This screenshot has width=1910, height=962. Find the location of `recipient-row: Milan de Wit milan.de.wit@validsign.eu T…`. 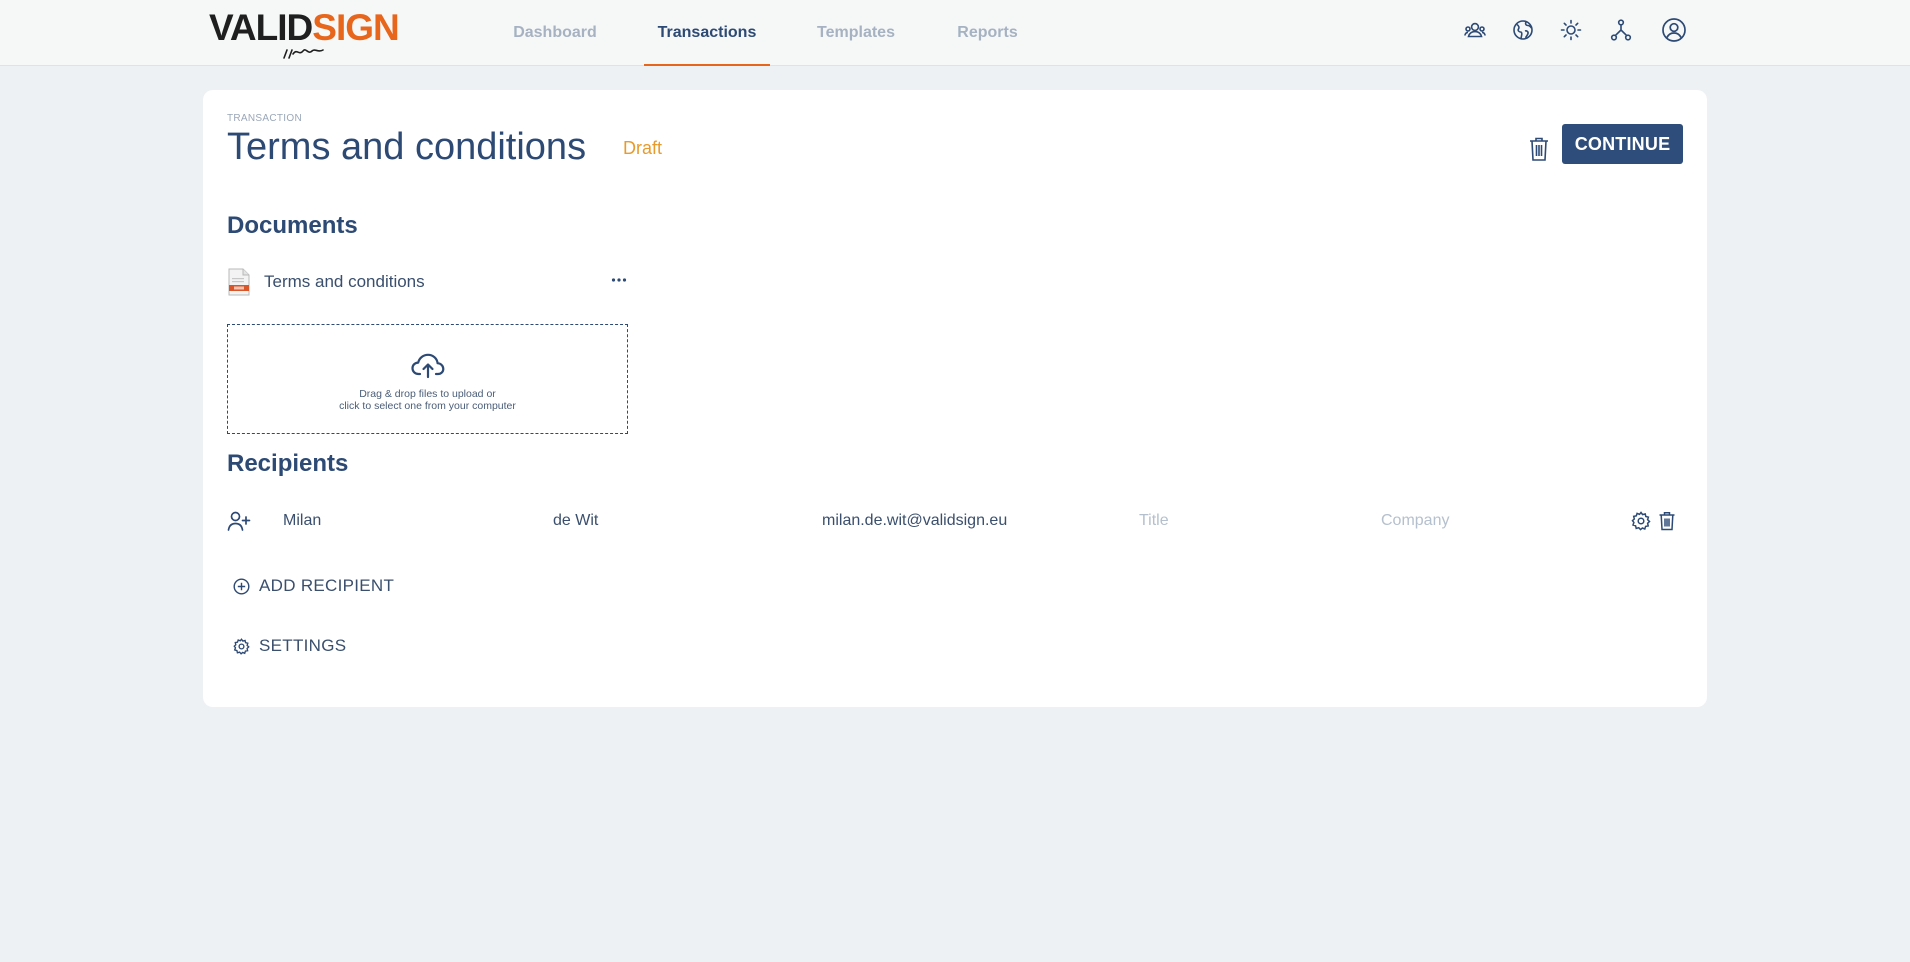

recipient-row: Milan de Wit milan.de.wit@validsign.eu T… is located at coordinates (955, 521).